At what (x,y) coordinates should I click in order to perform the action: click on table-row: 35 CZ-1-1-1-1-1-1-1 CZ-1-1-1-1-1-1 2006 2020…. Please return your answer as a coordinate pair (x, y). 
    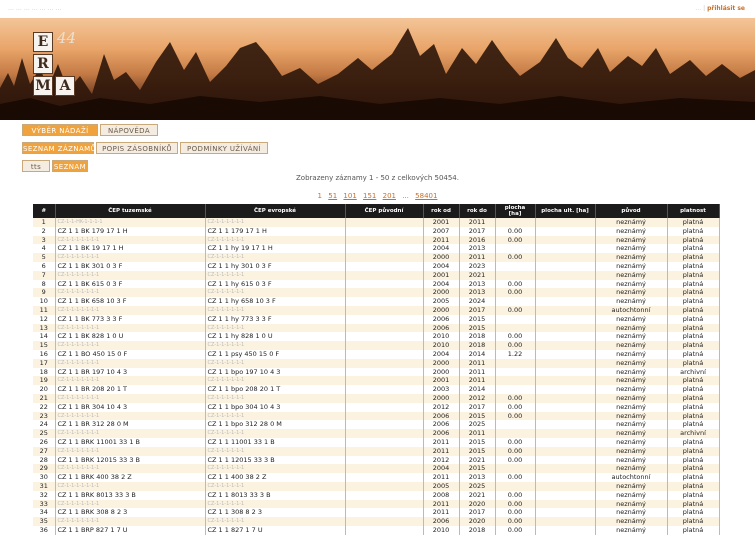
    Looking at the image, I should click on (376, 521).